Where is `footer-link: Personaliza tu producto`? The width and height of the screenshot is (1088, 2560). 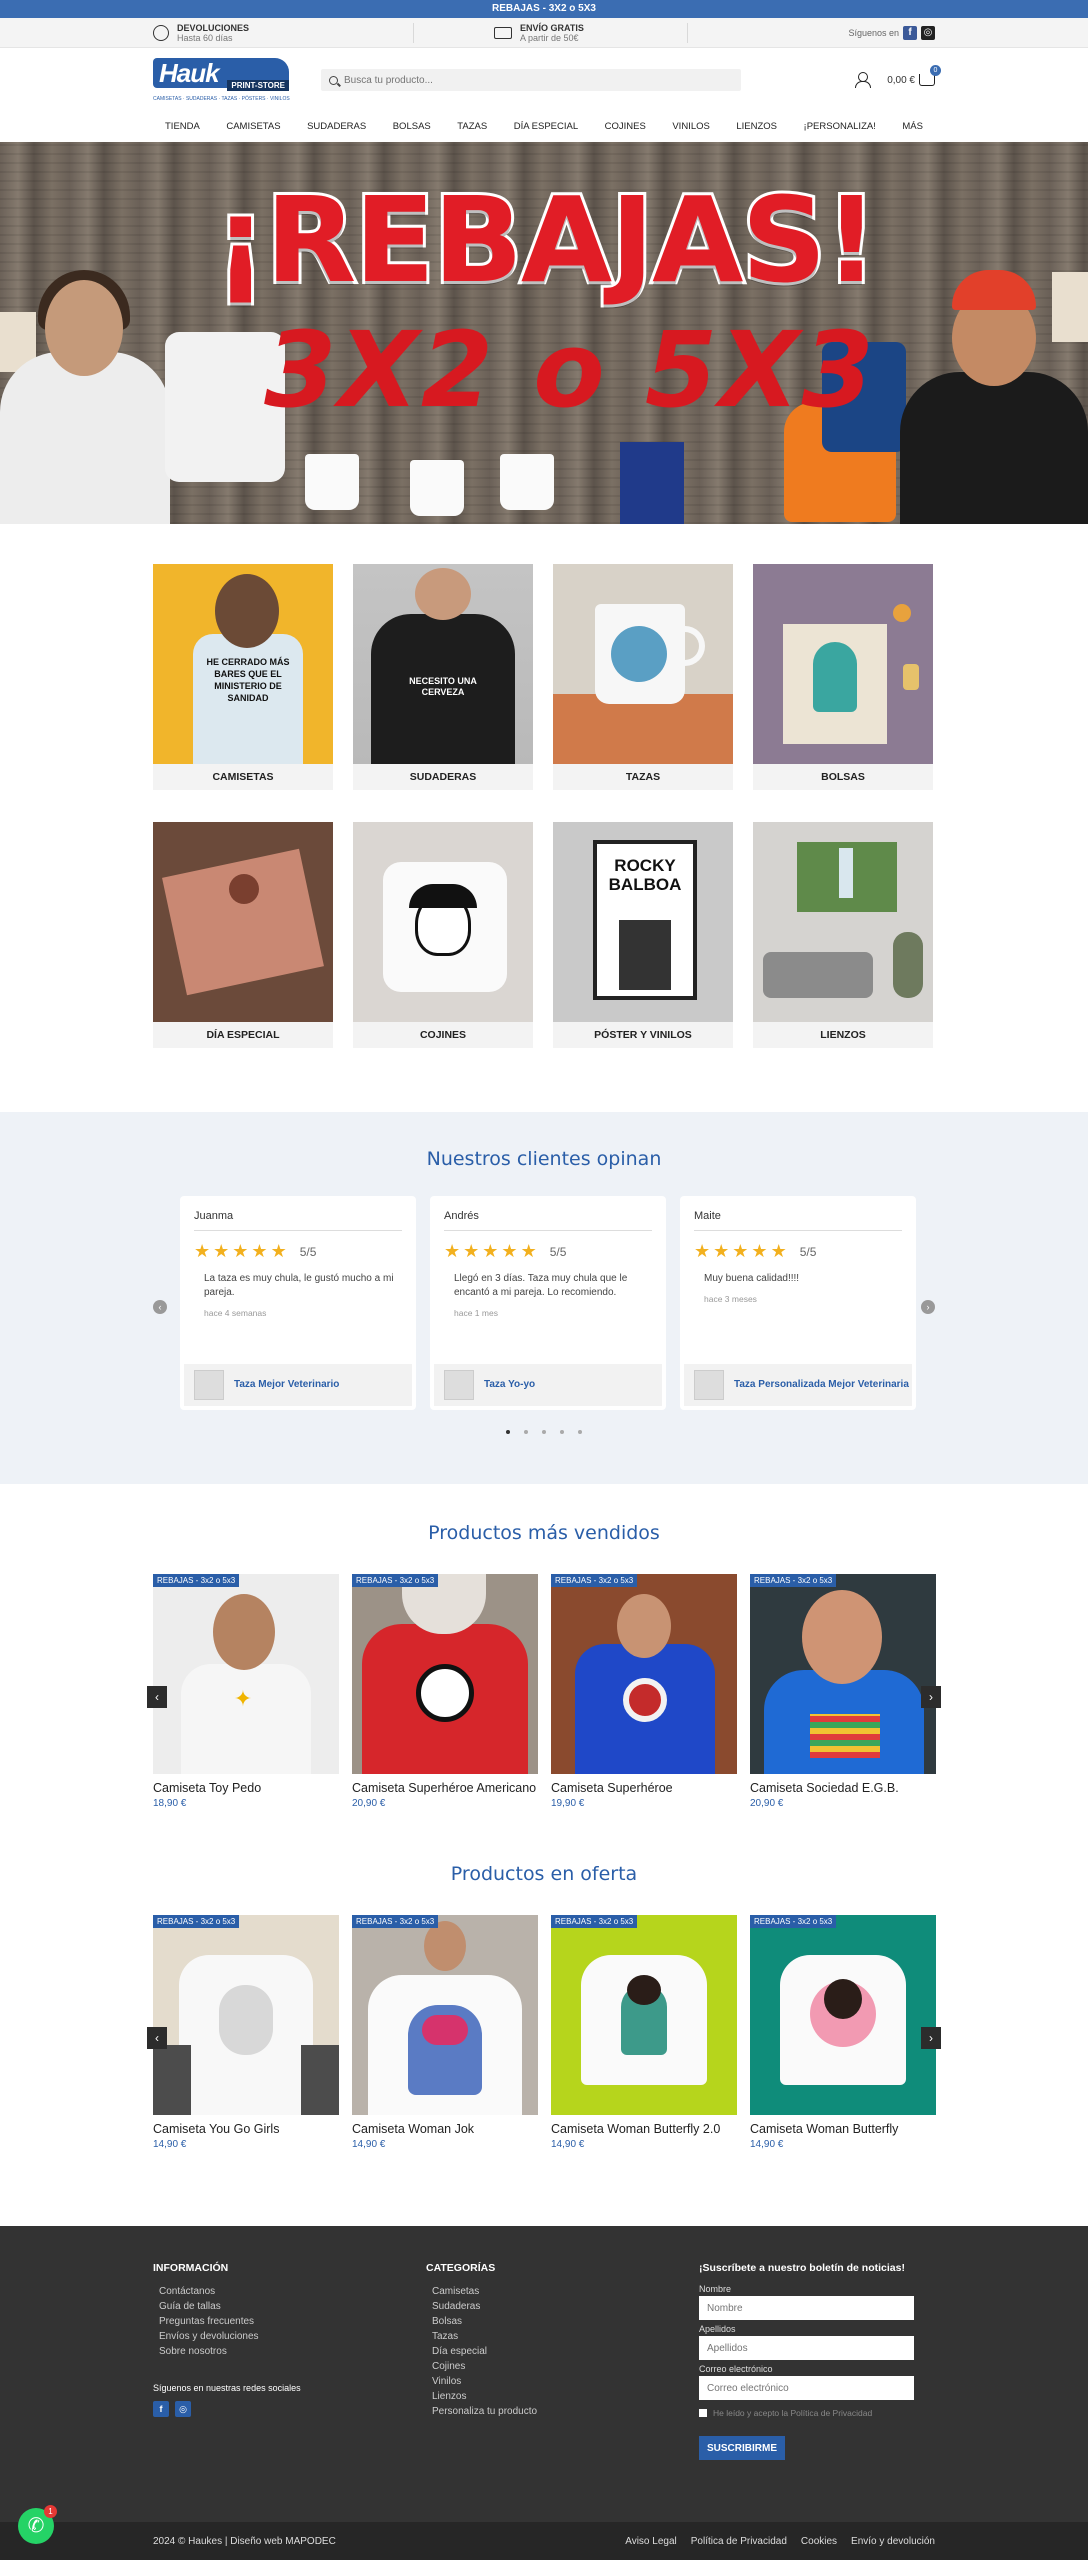 footer-link: Personaliza tu producto is located at coordinates (562, 2411).